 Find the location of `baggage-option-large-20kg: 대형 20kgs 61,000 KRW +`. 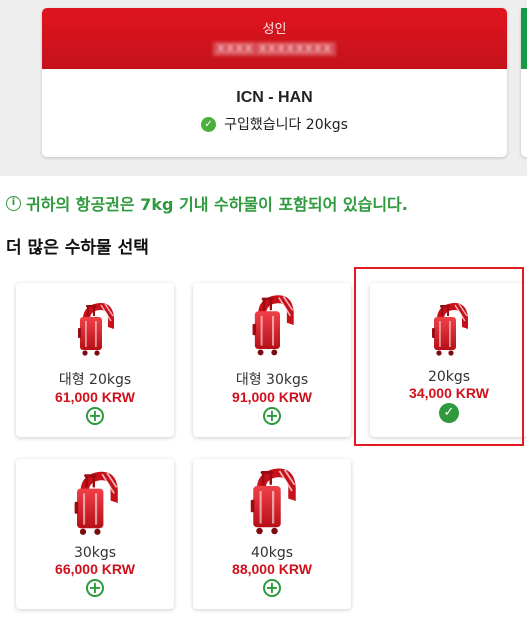

baggage-option-large-20kg: 대형 20kgs 61,000 KRW + is located at coordinates (95, 360).